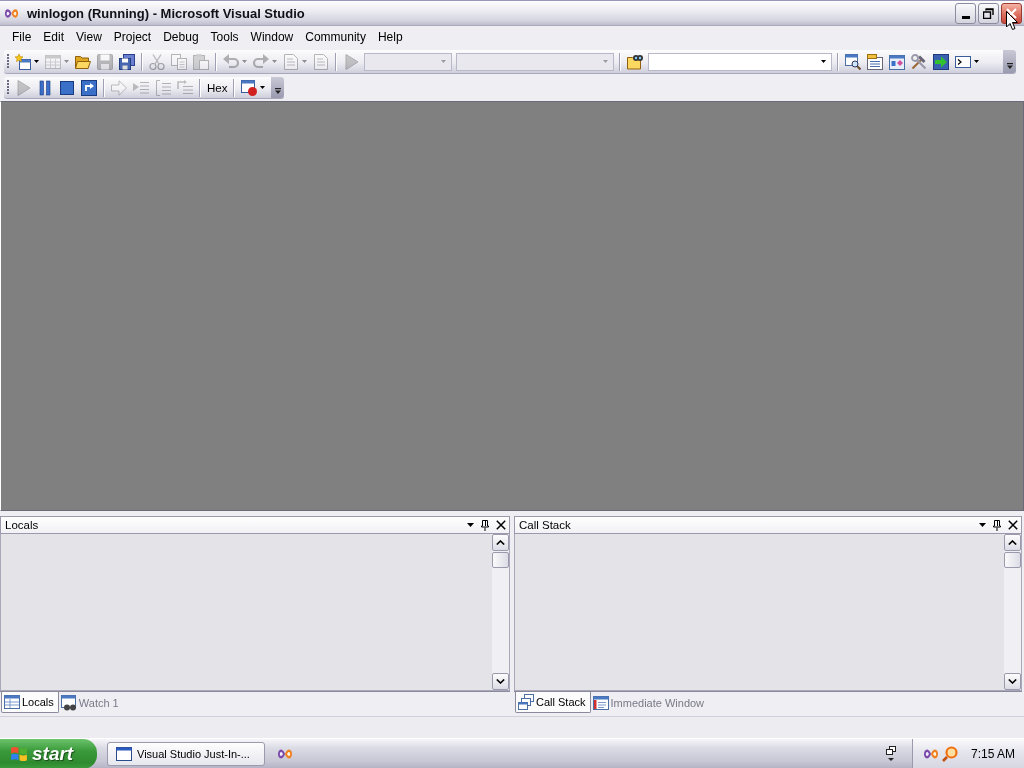 The height and width of the screenshot is (768, 1024). What do you see at coordinates (853, 61) in the screenshot?
I see `window-magnifier-icon` at bounding box center [853, 61].